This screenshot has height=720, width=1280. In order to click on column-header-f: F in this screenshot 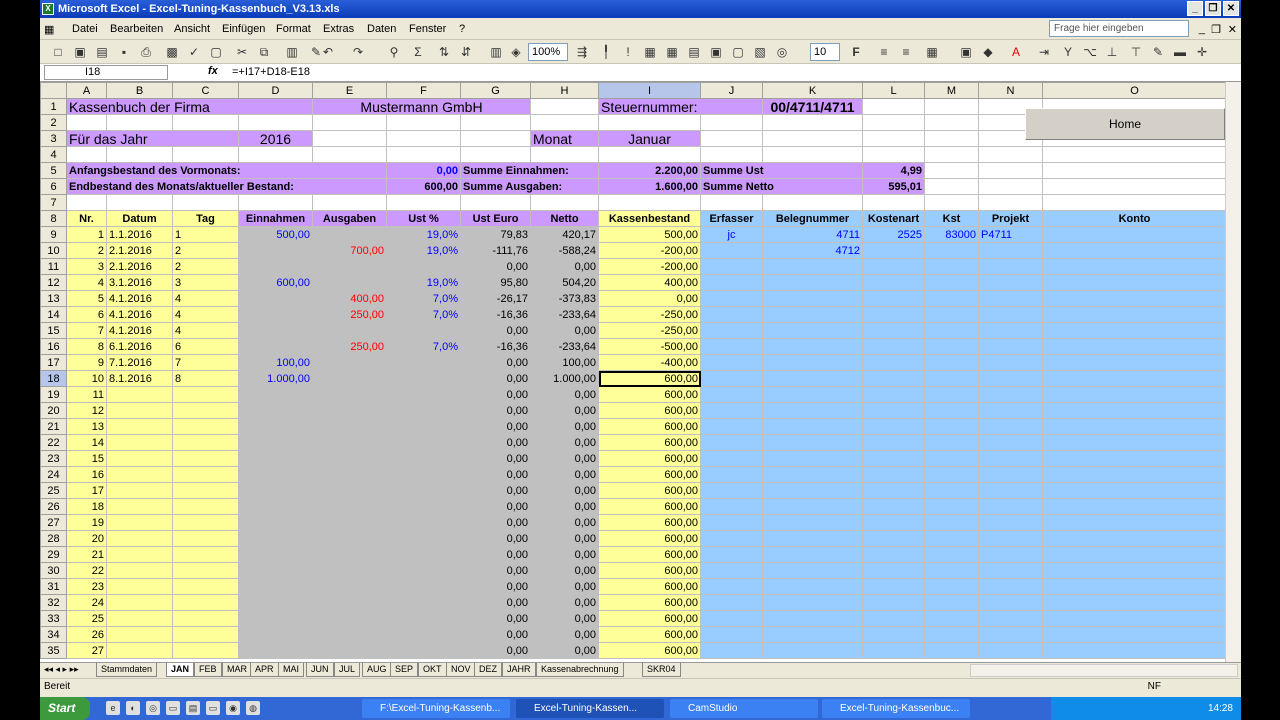, I will do `click(423, 90)`.